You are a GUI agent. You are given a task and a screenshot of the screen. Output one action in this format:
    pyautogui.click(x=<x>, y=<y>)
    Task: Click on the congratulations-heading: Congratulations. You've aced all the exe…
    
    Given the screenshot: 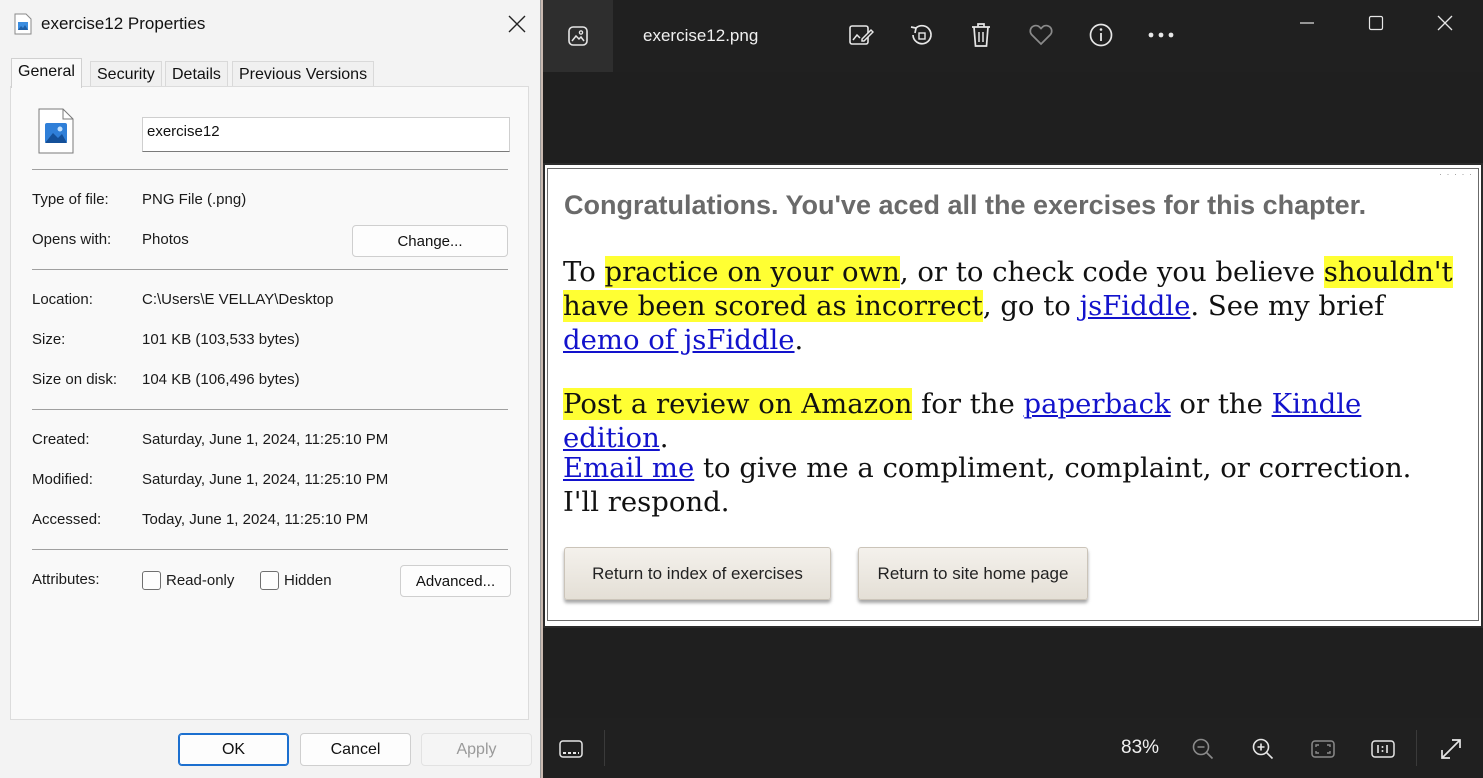 What is the action you would take?
    pyautogui.click(x=965, y=205)
    